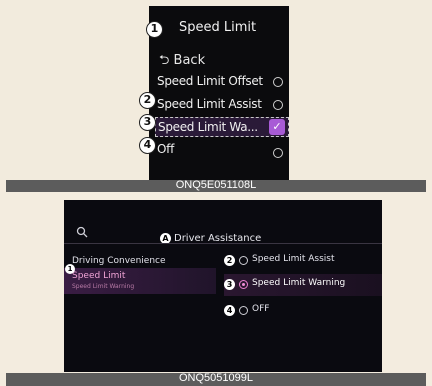 The width and height of the screenshot is (432, 386). I want to click on option-label: Speed Limit Assist, so click(293, 259).